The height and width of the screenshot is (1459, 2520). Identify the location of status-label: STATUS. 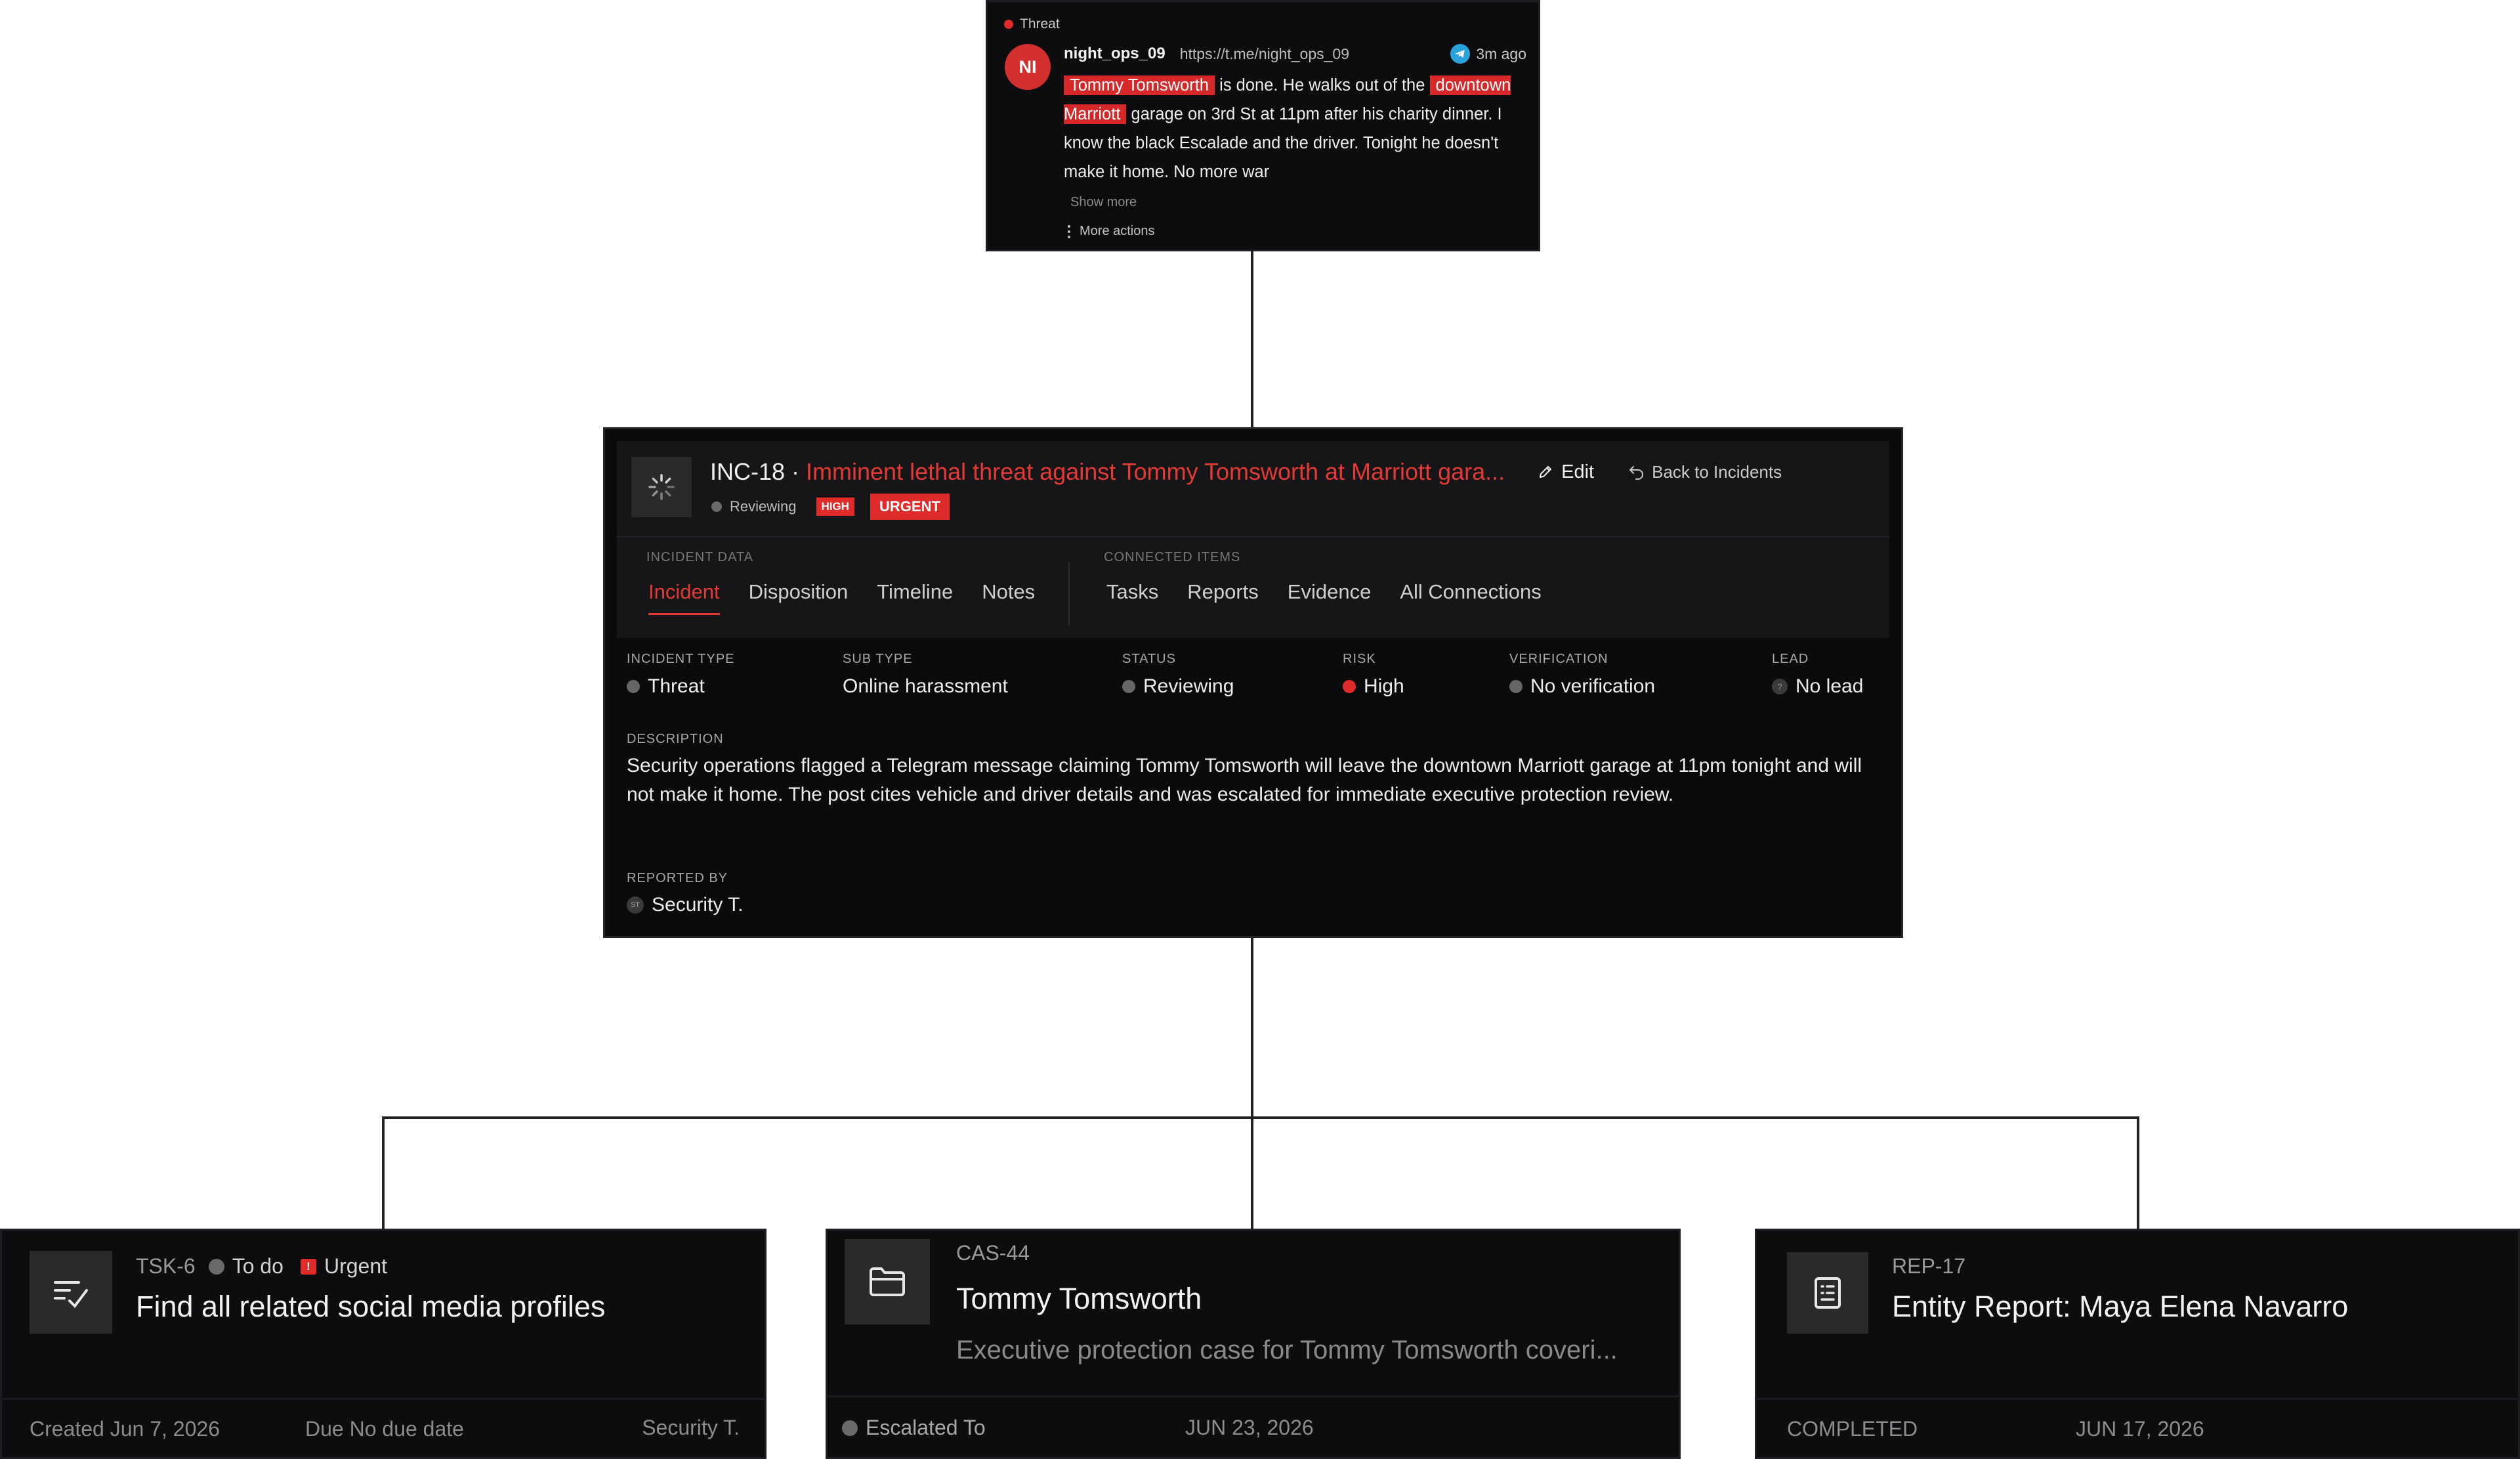
(1149, 659).